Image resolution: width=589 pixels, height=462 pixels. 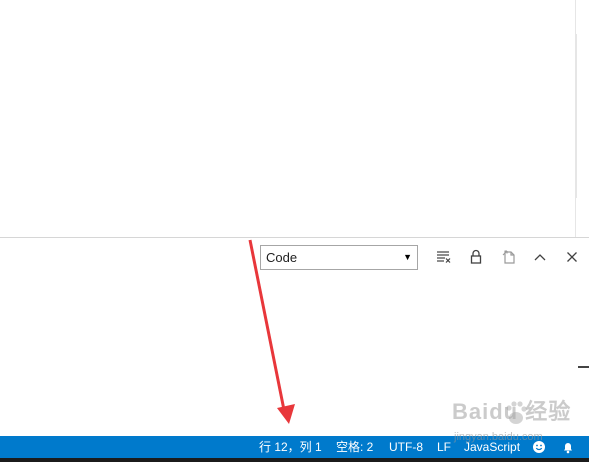 I want to click on overview-ruler-marker, so click(x=583, y=367).